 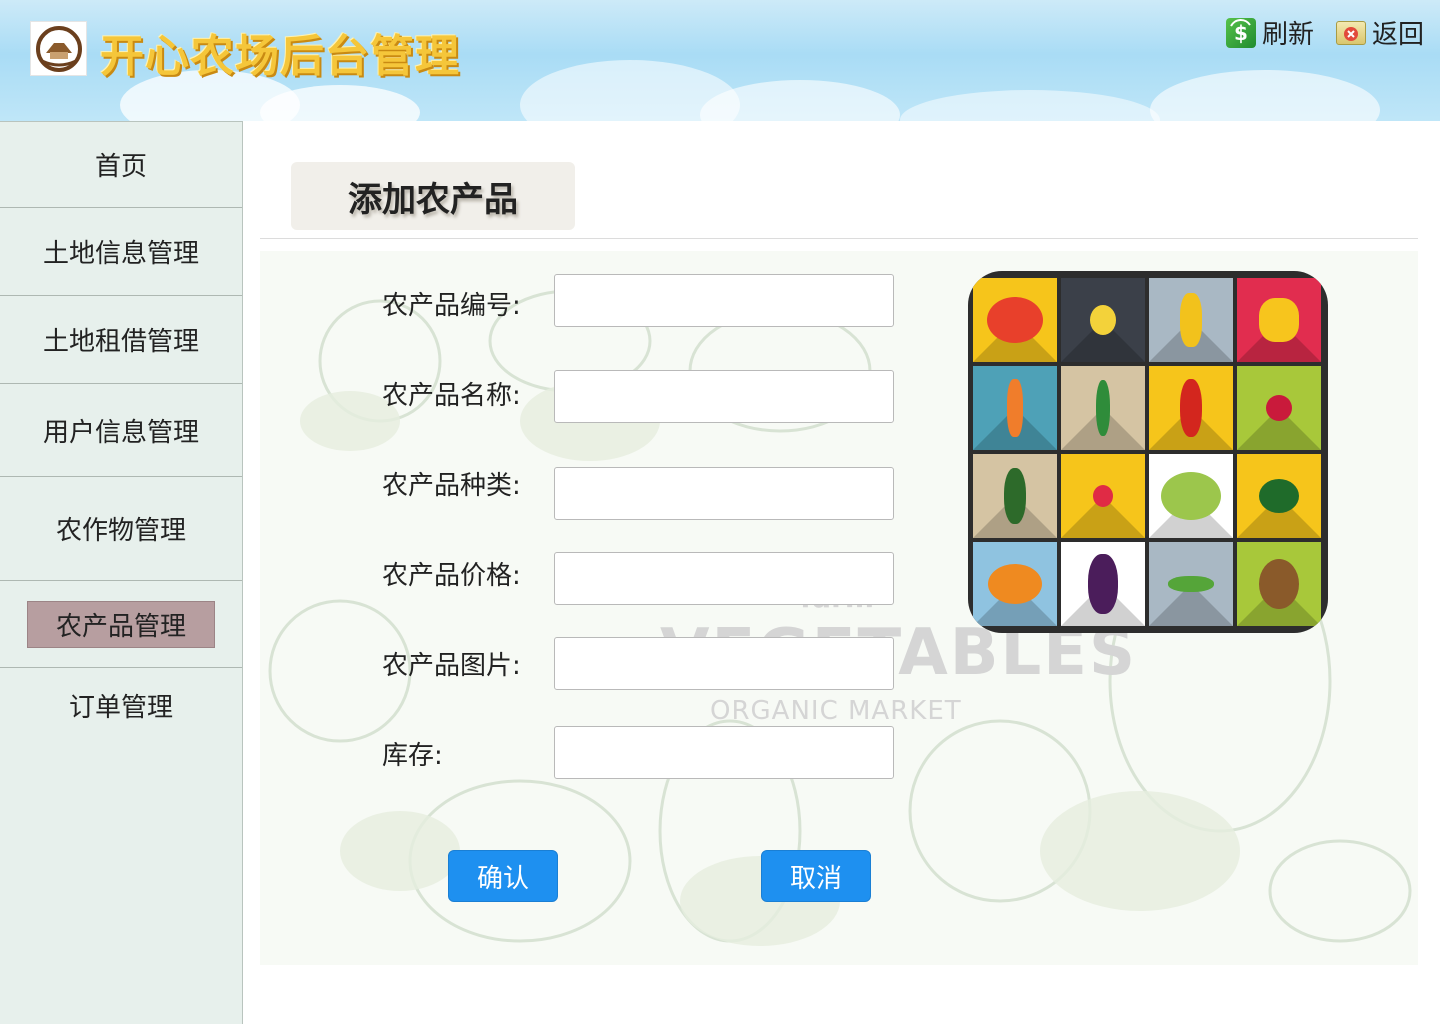 What do you see at coordinates (720, 60) in the screenshot?
I see `header-banner: 开心农场后台管理 $ 刷新 返回` at bounding box center [720, 60].